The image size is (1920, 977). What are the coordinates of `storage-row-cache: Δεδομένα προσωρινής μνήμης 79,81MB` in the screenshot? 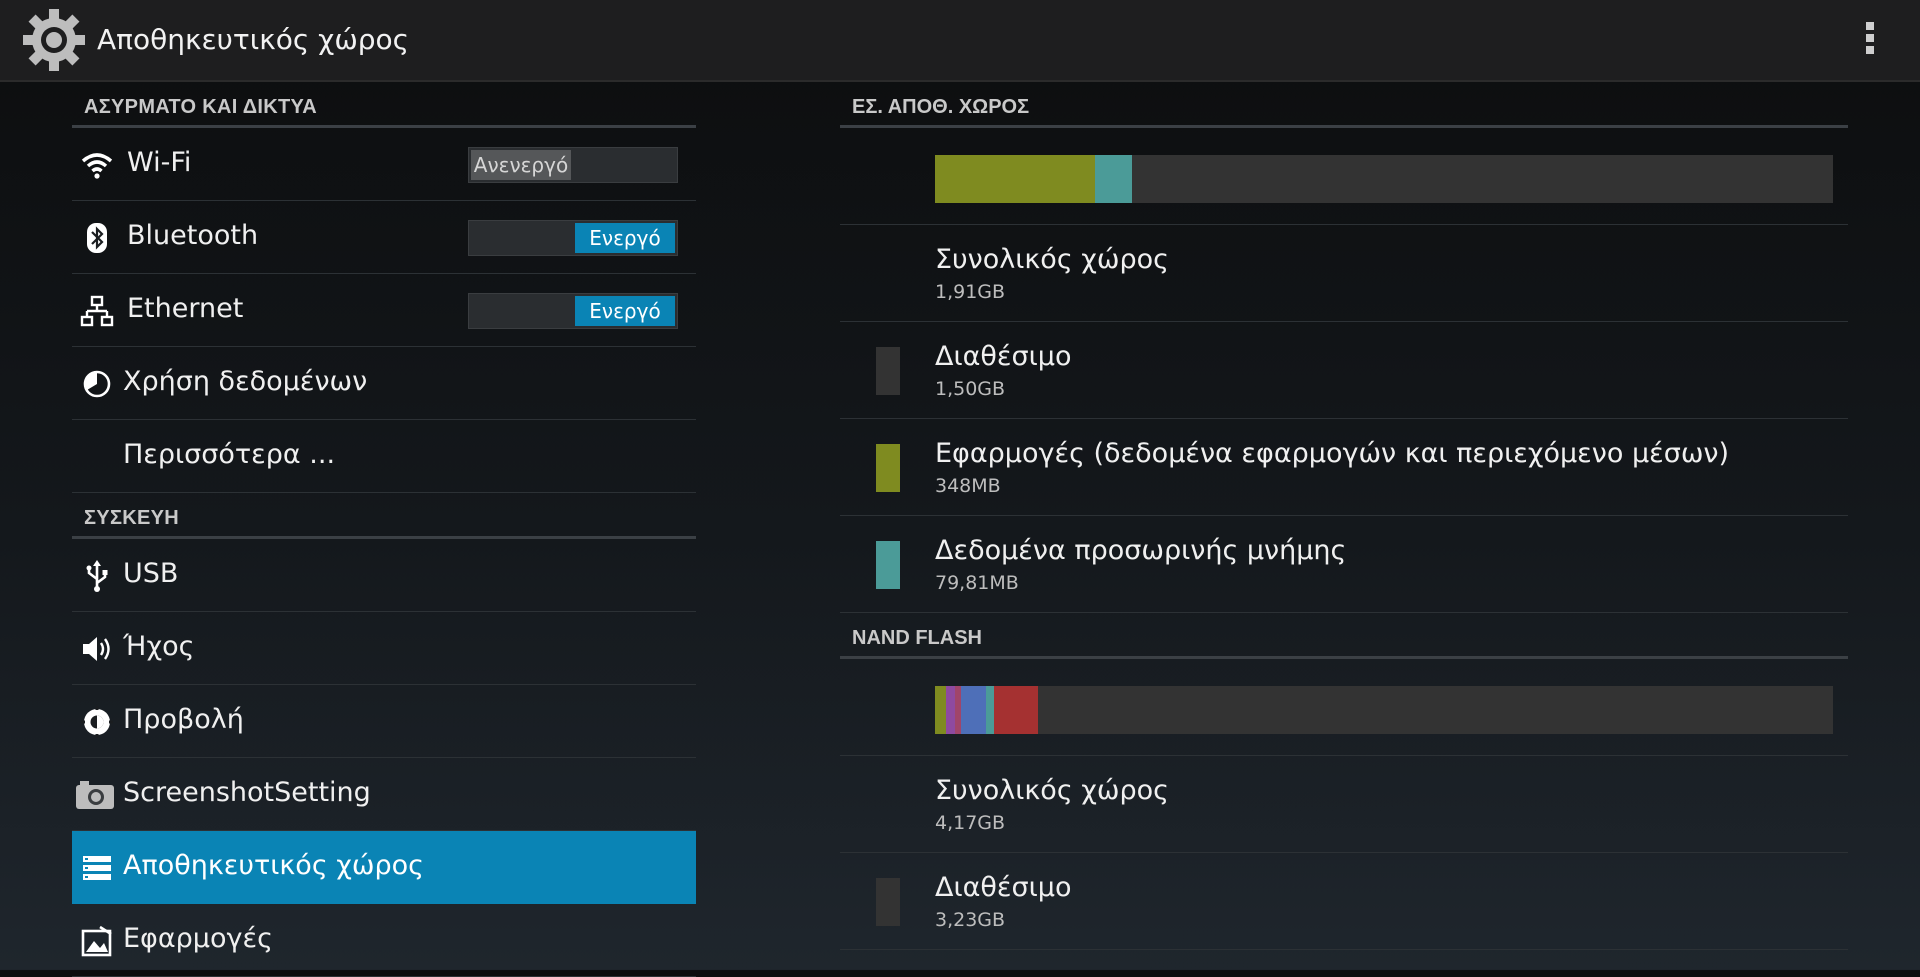 It's located at (1344, 564).